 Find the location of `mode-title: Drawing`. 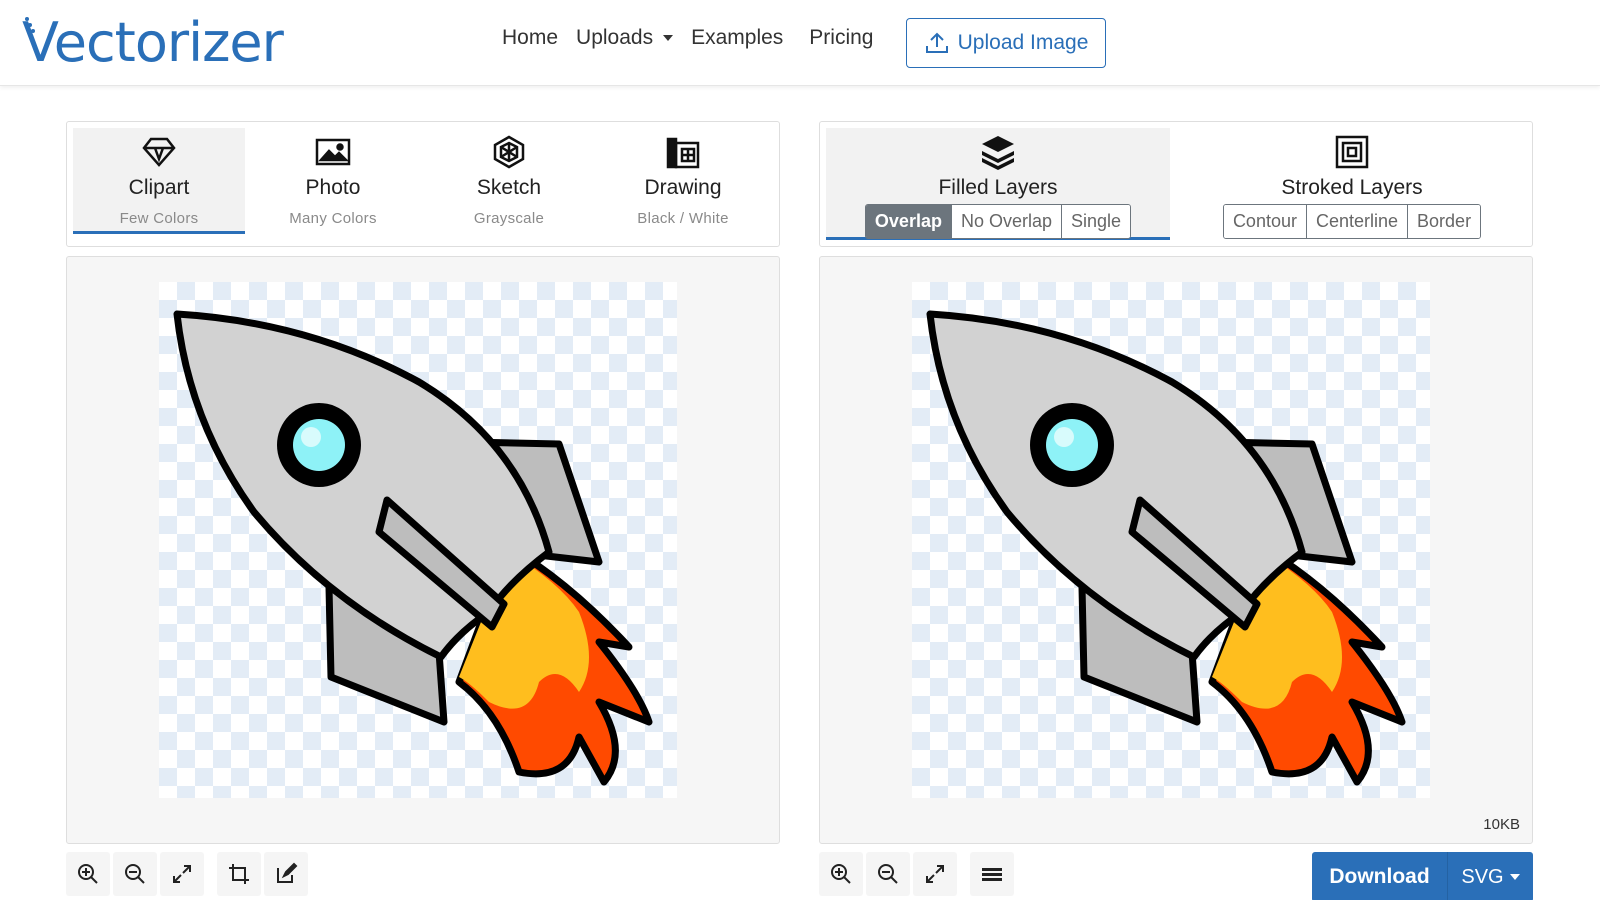

mode-title: Drawing is located at coordinates (683, 187).